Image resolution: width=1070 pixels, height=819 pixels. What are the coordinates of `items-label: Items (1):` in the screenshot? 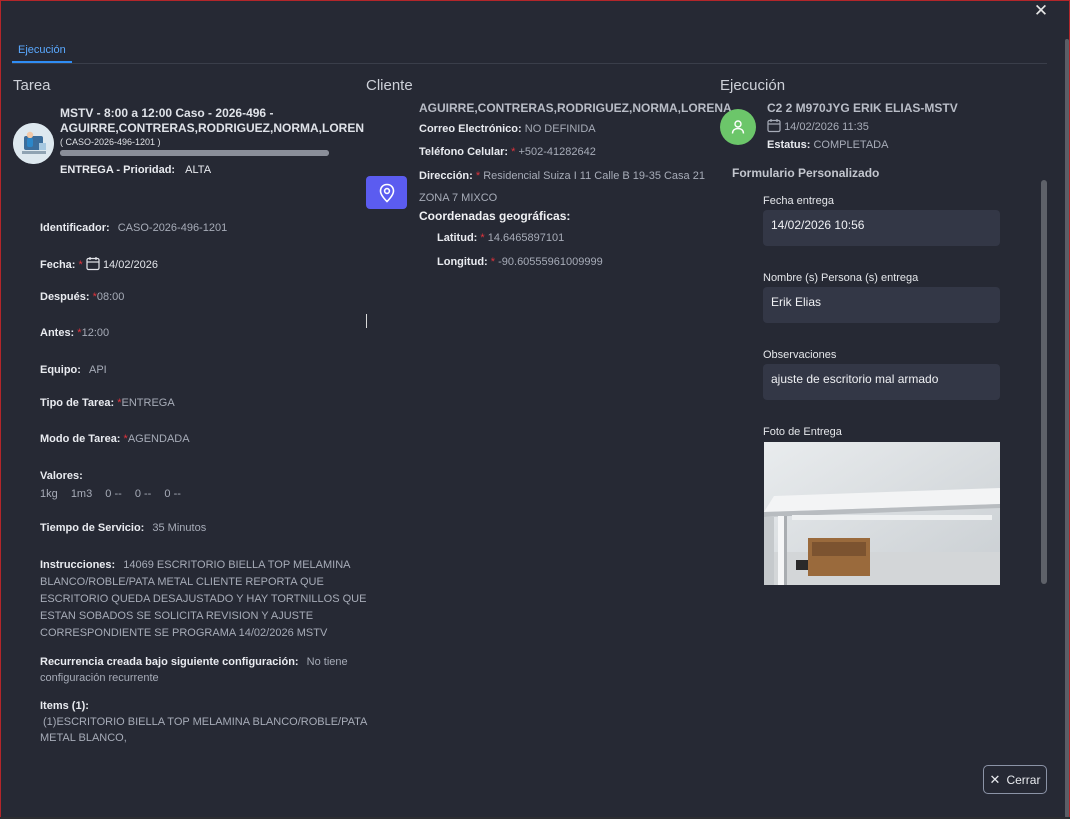 It's located at (64, 706).